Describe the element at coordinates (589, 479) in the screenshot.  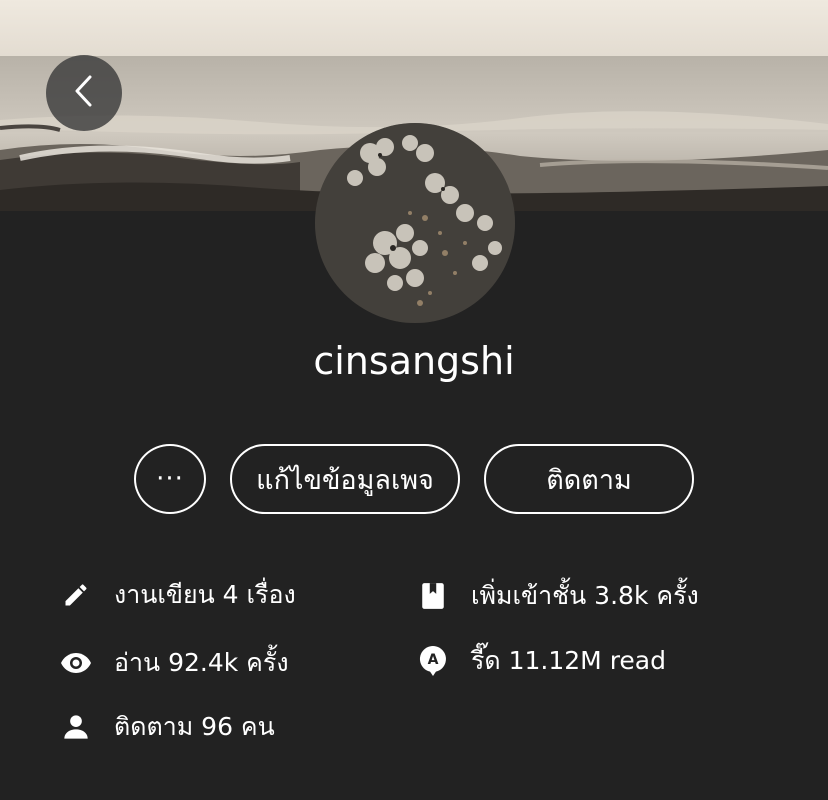
I see `follow-button: ติดตาม` at that location.